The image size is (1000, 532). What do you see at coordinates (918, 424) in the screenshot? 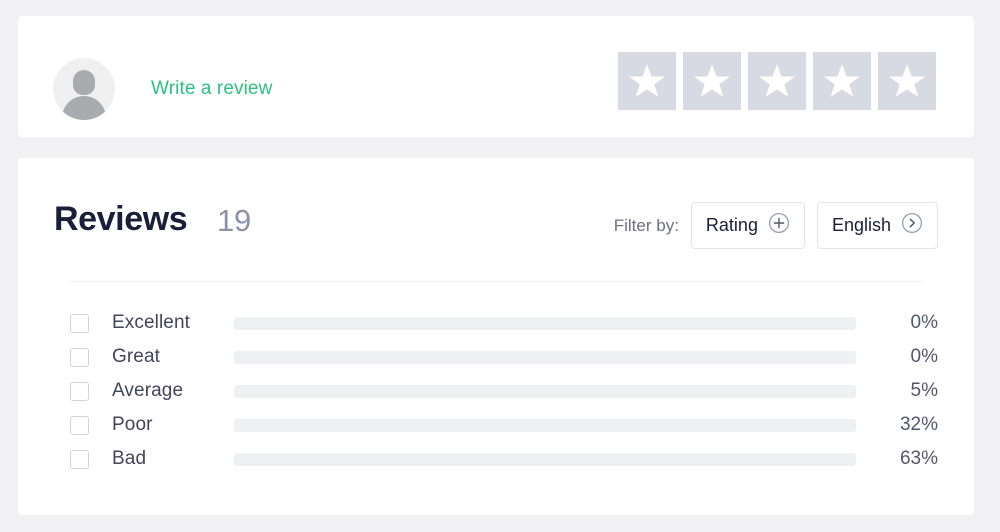
I see `rating-percent-poor: 32%` at bounding box center [918, 424].